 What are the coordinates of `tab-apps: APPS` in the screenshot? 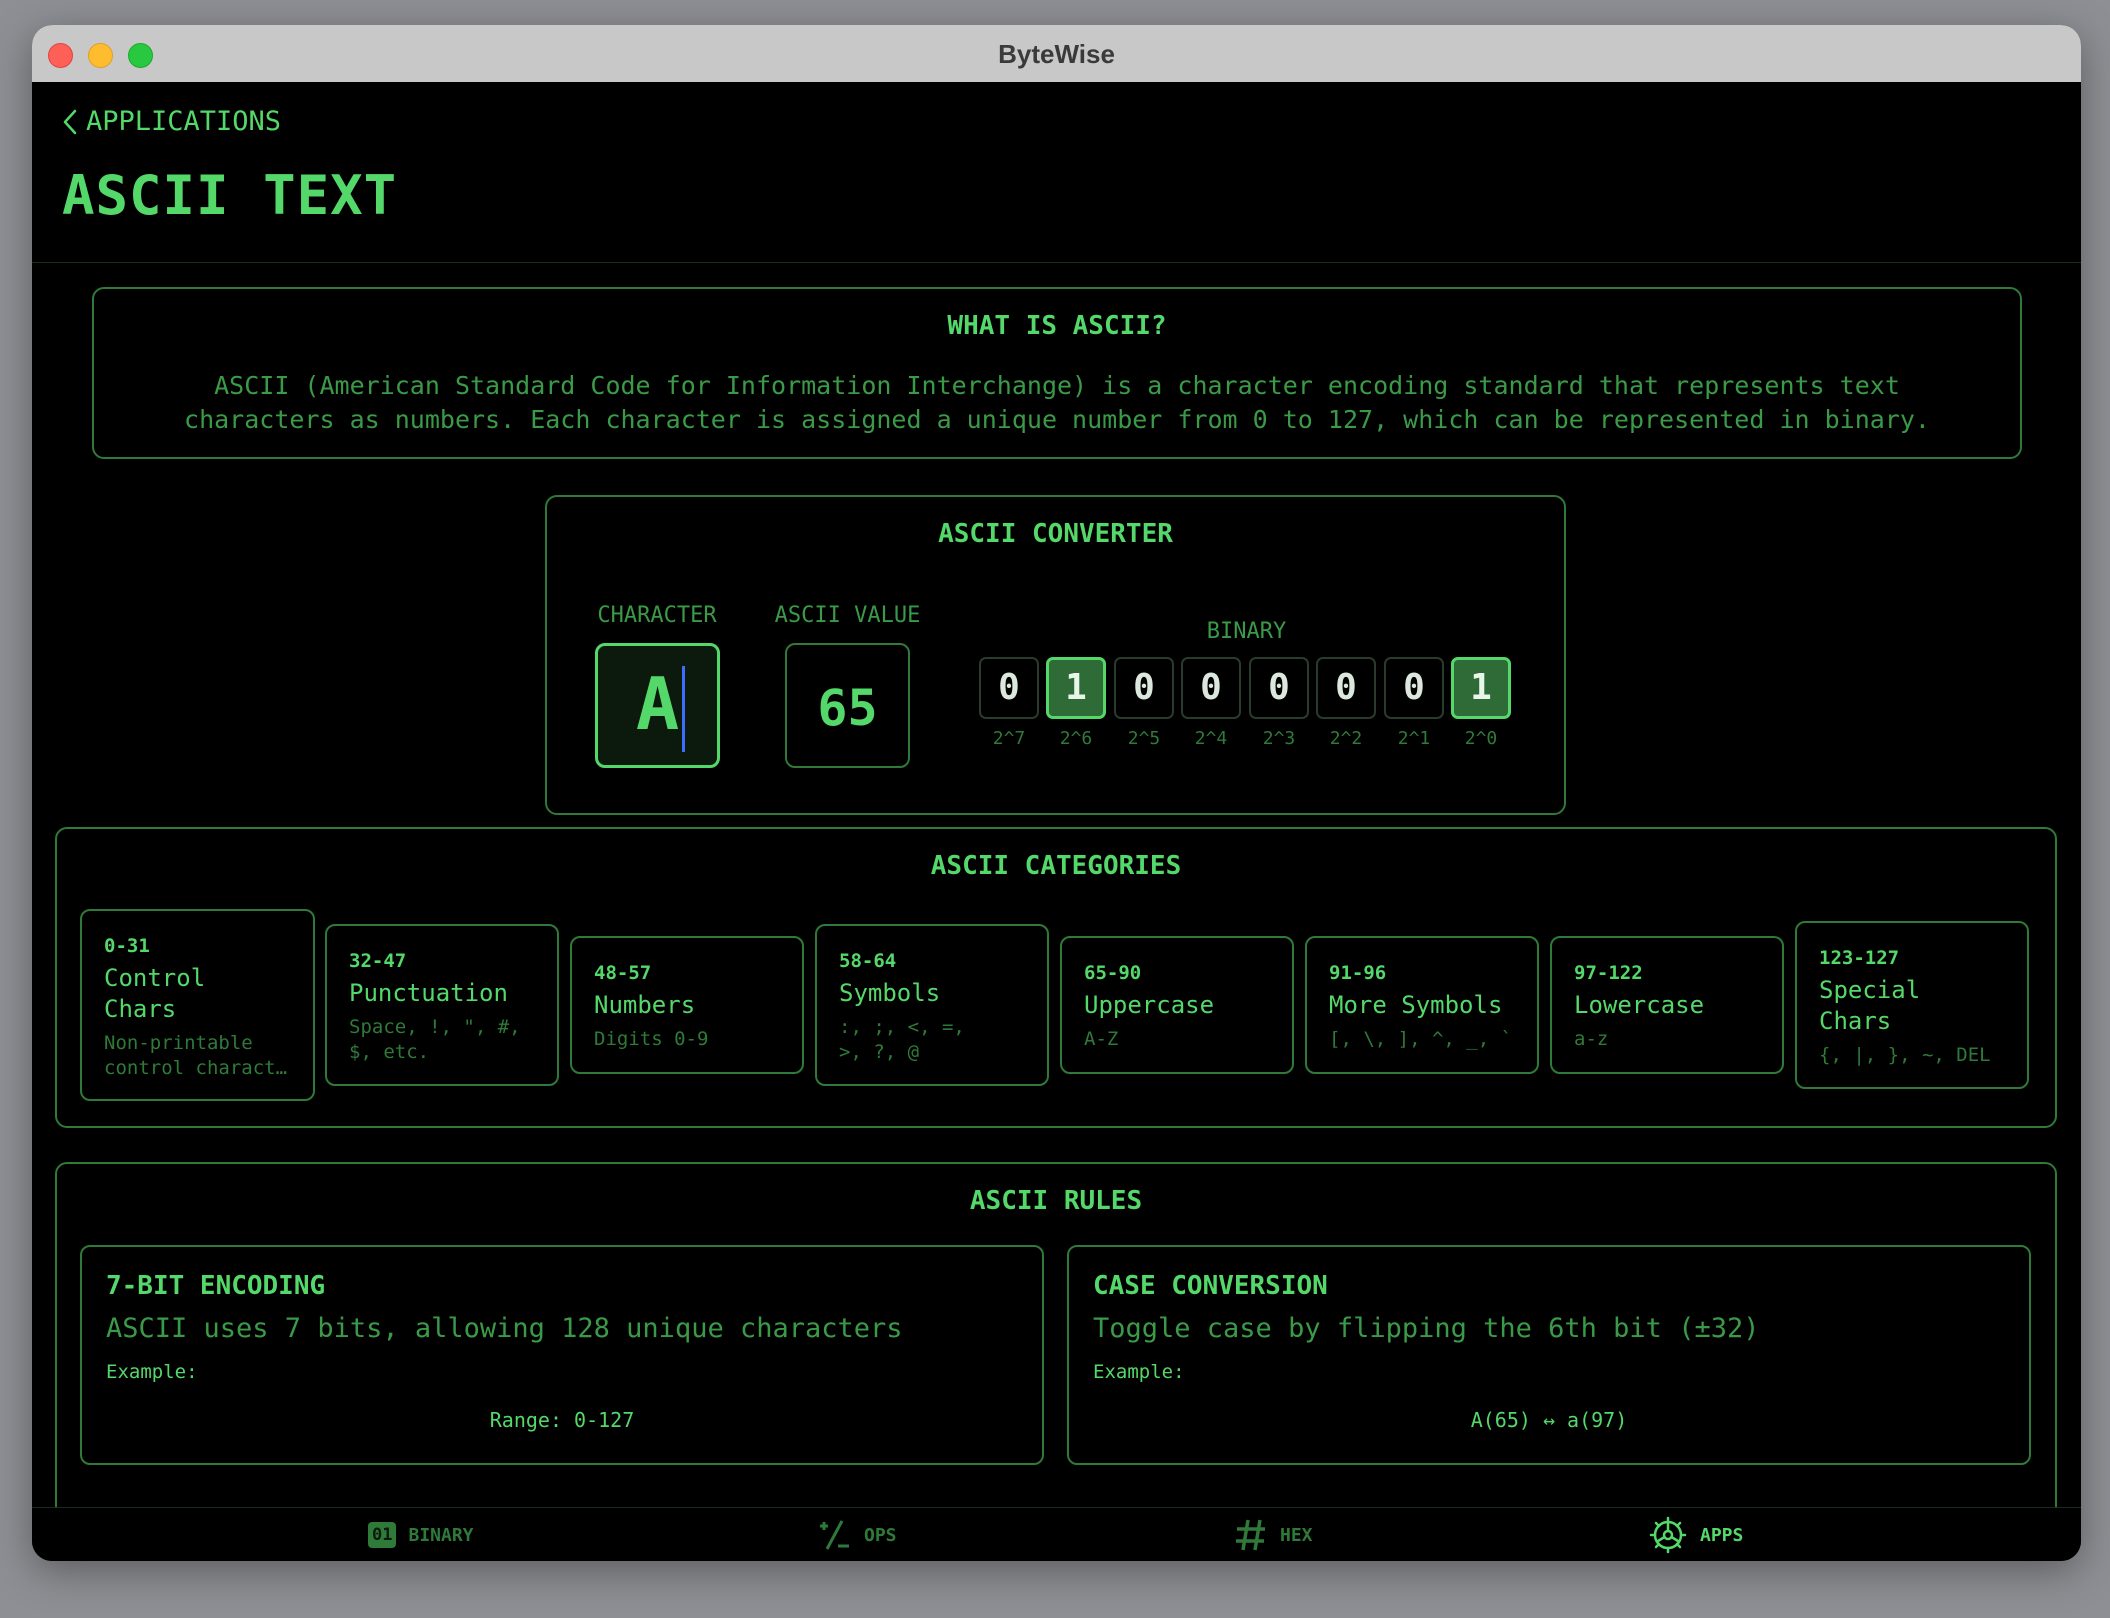 It's located at (1695, 1534).